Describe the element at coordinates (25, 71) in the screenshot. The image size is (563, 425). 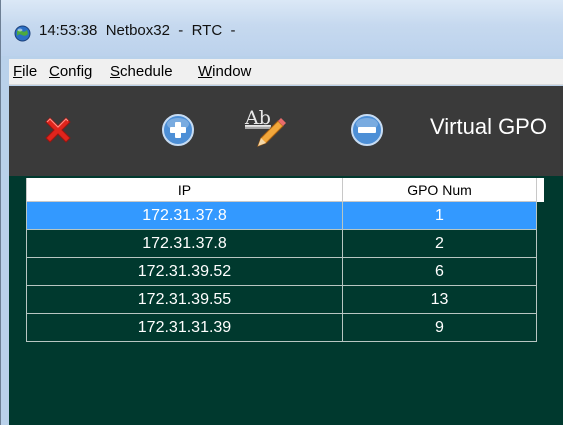
I see `menu-file: File` at that location.